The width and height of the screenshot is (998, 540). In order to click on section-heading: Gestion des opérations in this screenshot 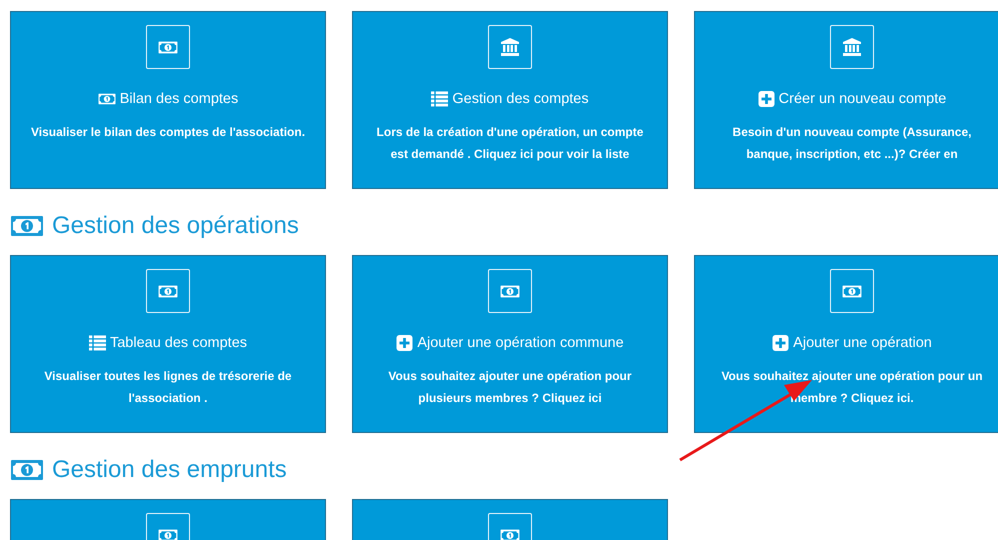, I will do `click(175, 226)`.